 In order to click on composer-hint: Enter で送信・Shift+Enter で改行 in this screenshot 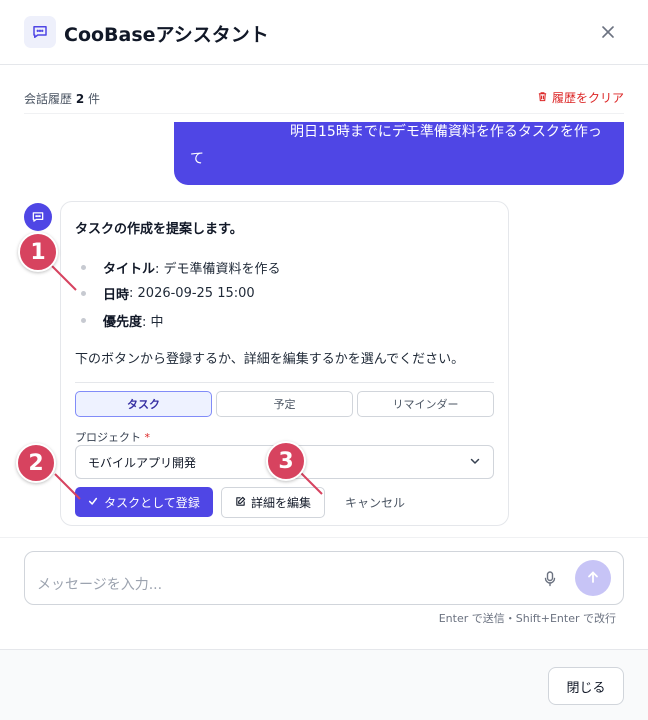, I will do `click(527, 618)`.